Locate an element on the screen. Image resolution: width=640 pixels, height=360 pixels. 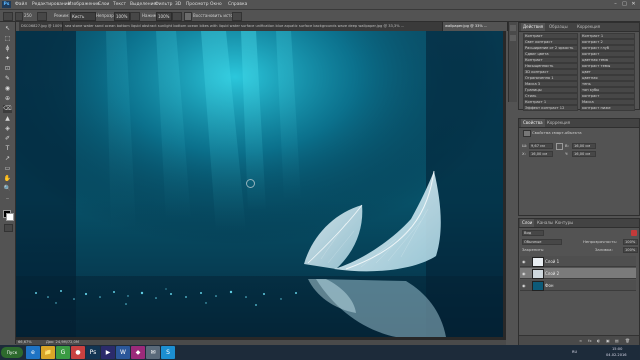
close-button: ✕ is located at coordinates (633, 4).